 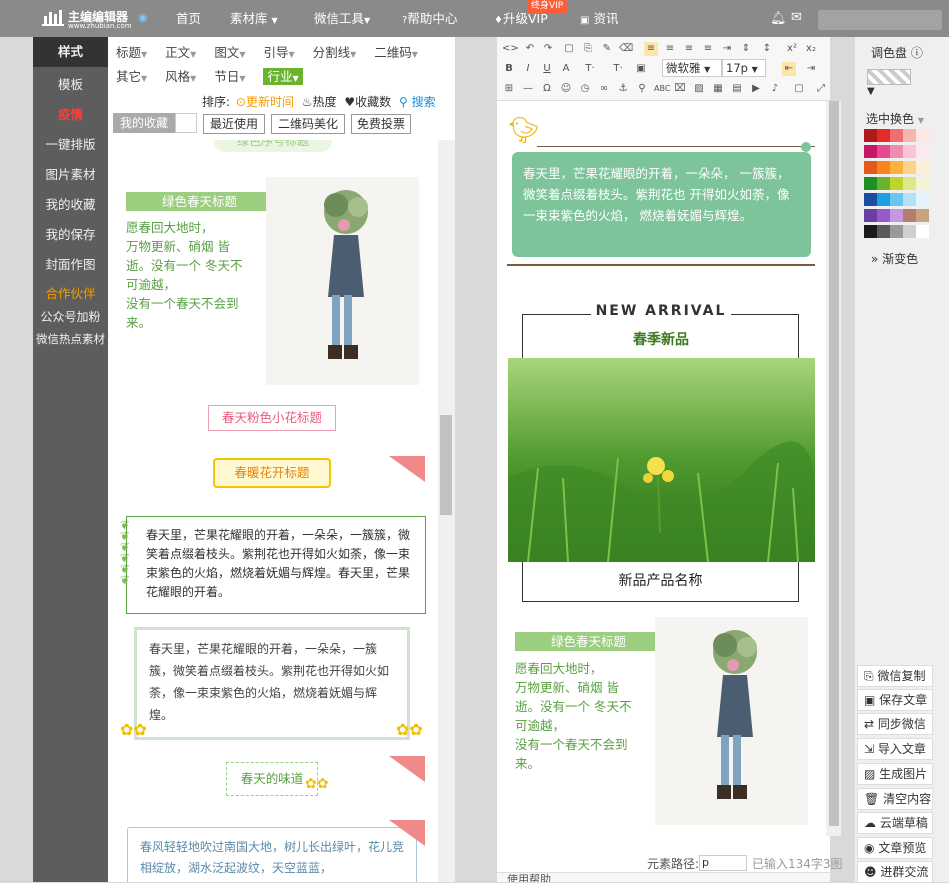 What do you see at coordinates (70, 204) in the screenshot?
I see `sidebar-item-favorites: 我的收藏` at bounding box center [70, 204].